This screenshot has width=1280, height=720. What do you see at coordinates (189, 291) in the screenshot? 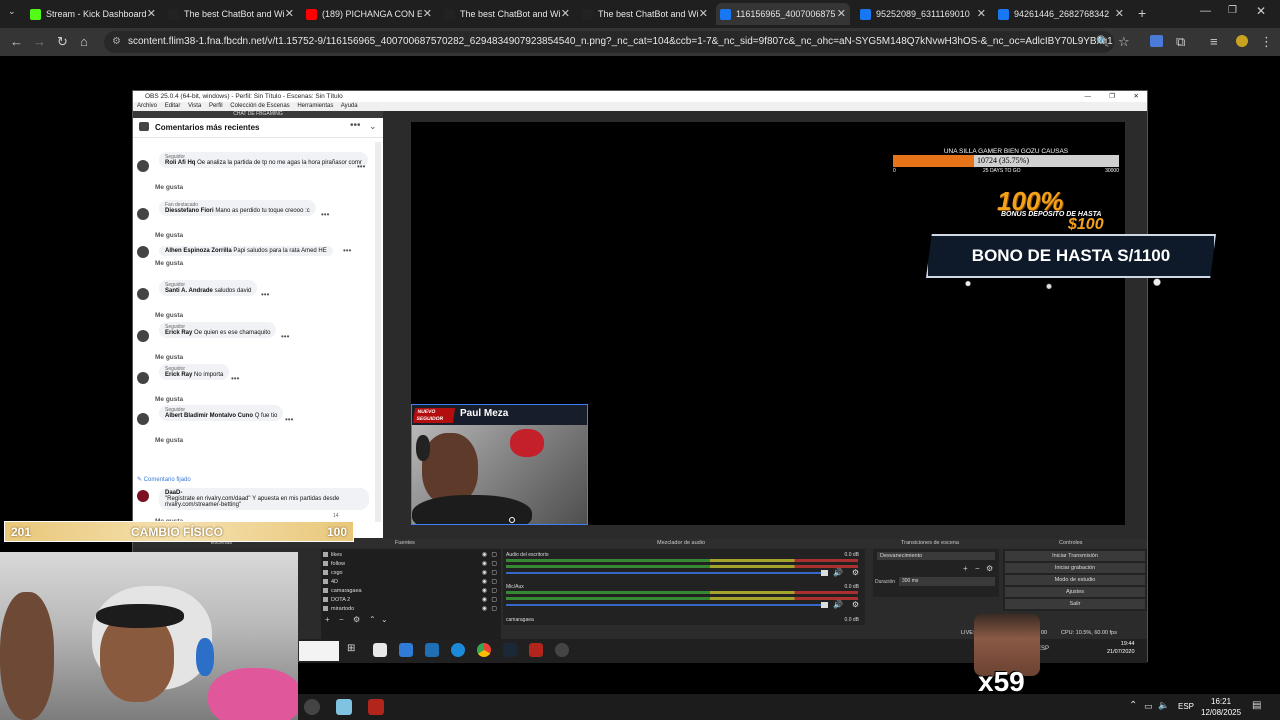
I see `comment-author: Santi A. Andrade` at bounding box center [189, 291].